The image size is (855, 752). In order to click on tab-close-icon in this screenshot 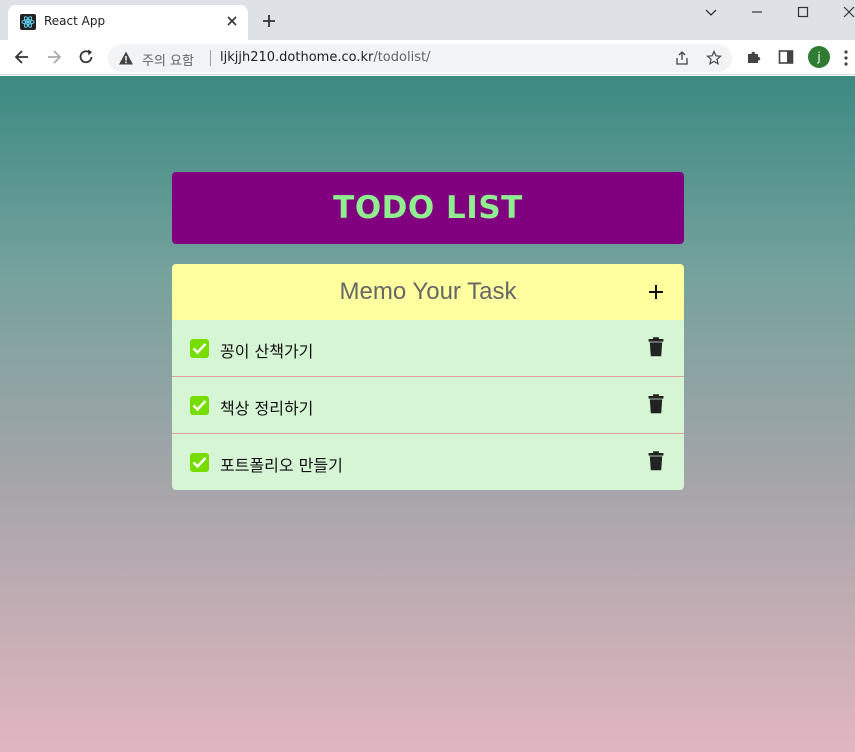, I will do `click(232, 21)`.